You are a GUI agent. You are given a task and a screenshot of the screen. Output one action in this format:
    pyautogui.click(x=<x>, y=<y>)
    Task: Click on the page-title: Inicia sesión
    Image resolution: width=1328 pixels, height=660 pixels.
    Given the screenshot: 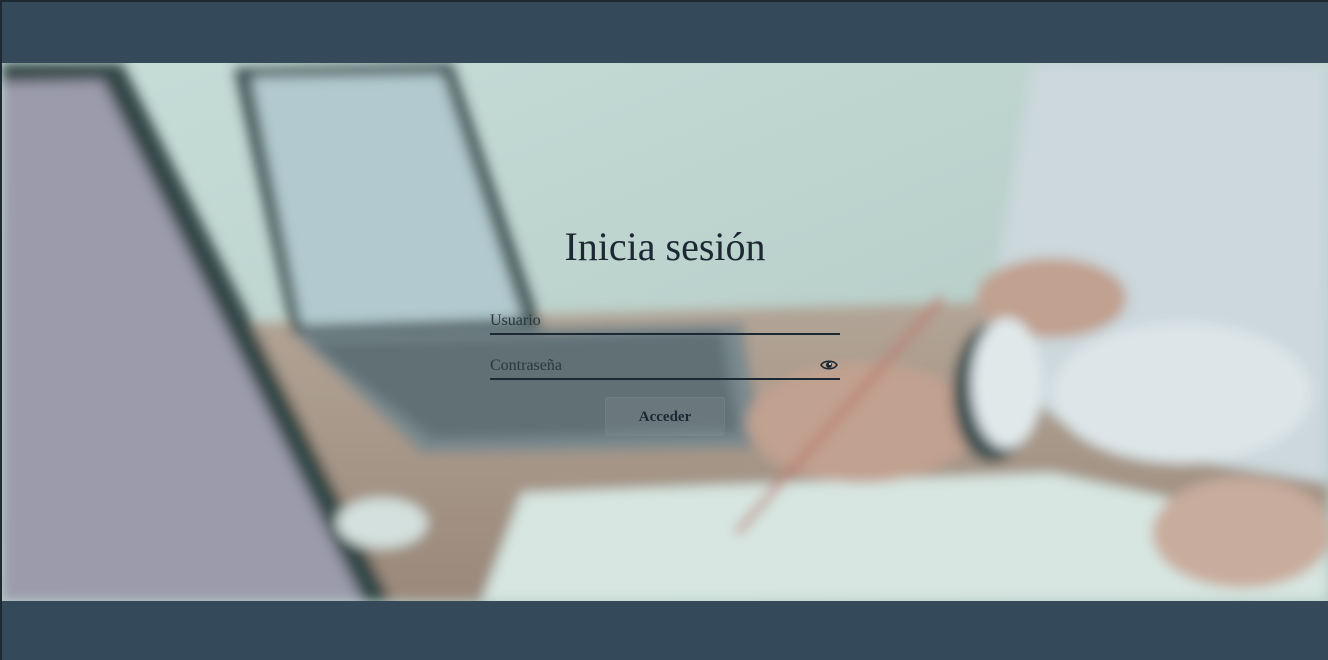 What is the action you would take?
    pyautogui.click(x=665, y=246)
    